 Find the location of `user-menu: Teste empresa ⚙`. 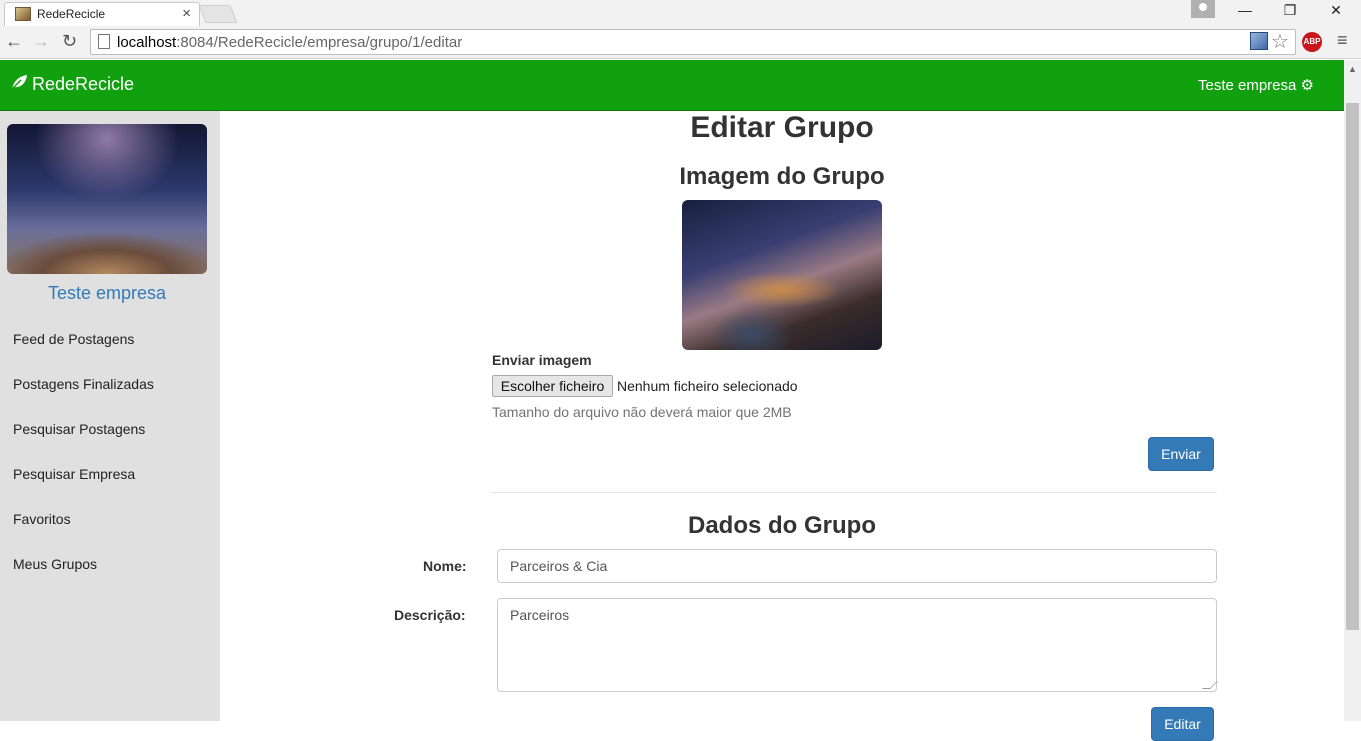

user-menu: Teste empresa ⚙ is located at coordinates (1256, 85).